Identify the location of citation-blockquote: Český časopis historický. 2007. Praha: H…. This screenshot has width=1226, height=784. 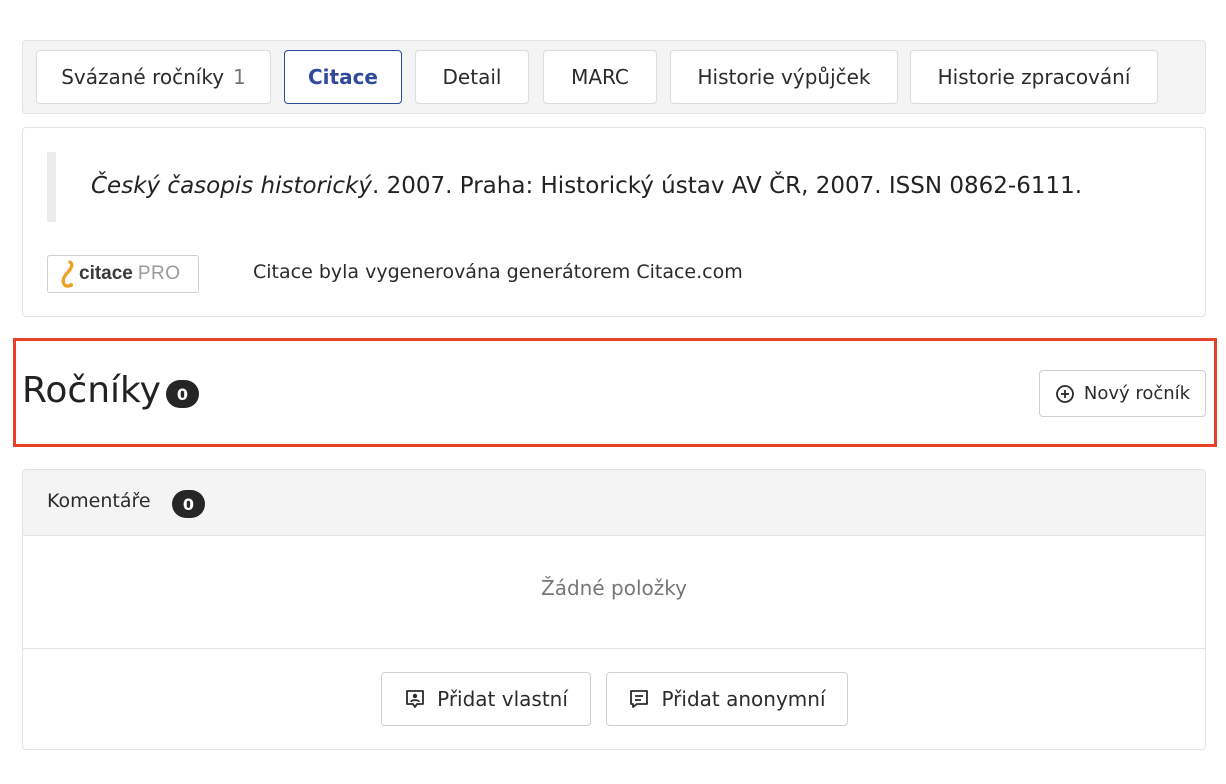
(612, 187).